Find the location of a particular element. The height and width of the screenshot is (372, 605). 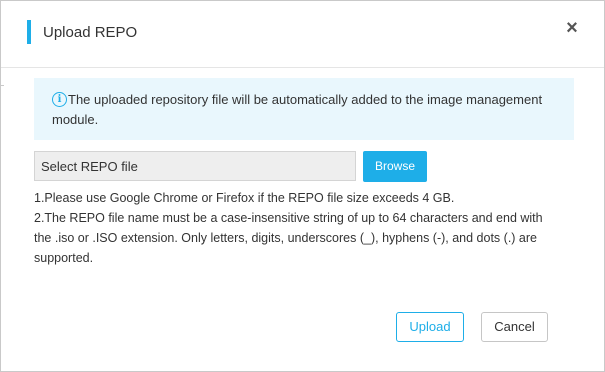

upload-button: Upload is located at coordinates (430, 327).